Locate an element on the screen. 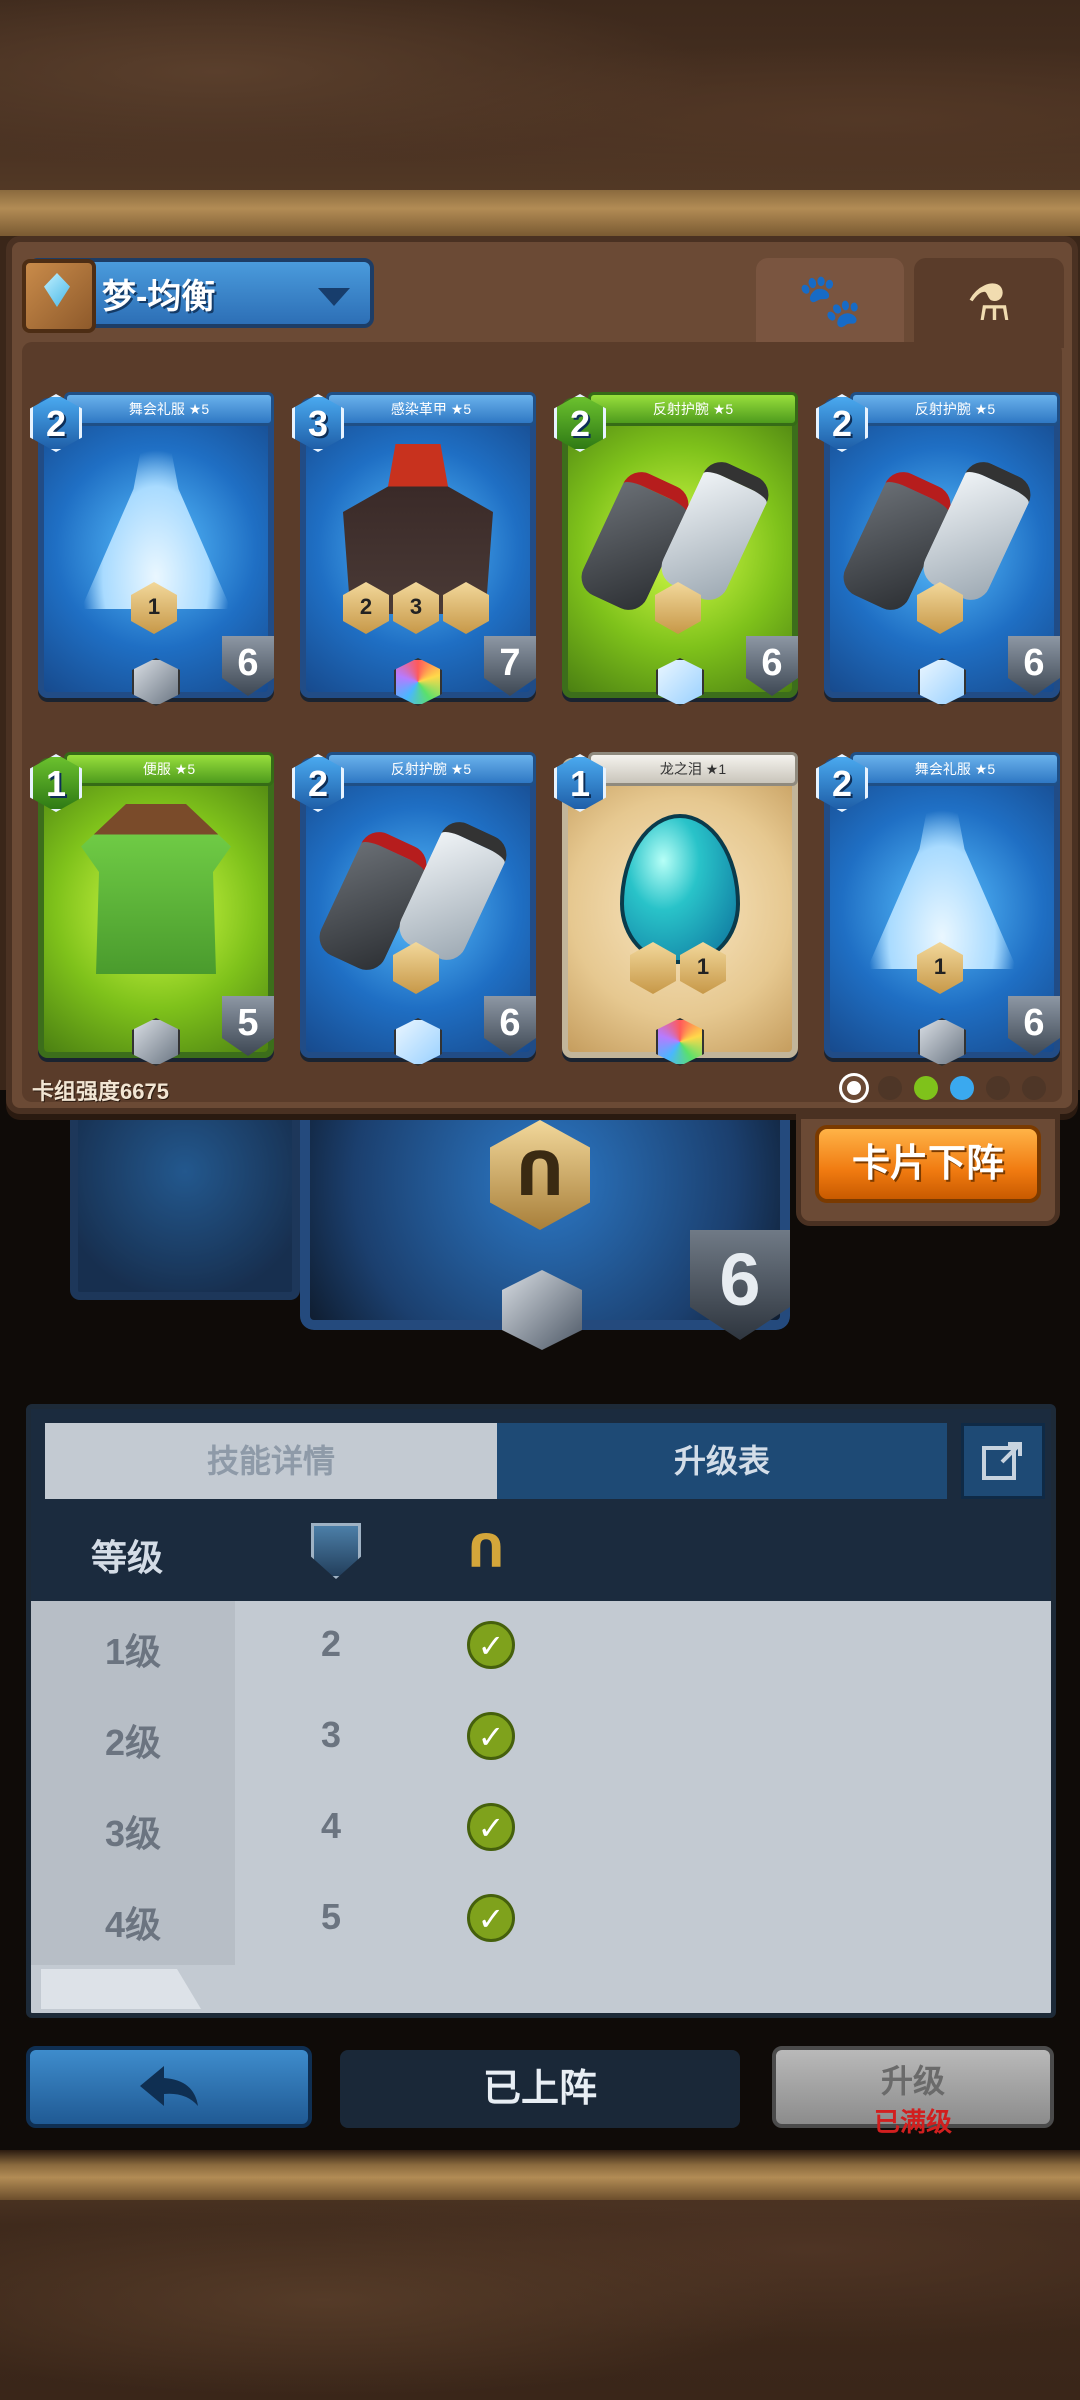 This screenshot has width=1080, height=2400. row-level: 1级 is located at coordinates (133, 1651).